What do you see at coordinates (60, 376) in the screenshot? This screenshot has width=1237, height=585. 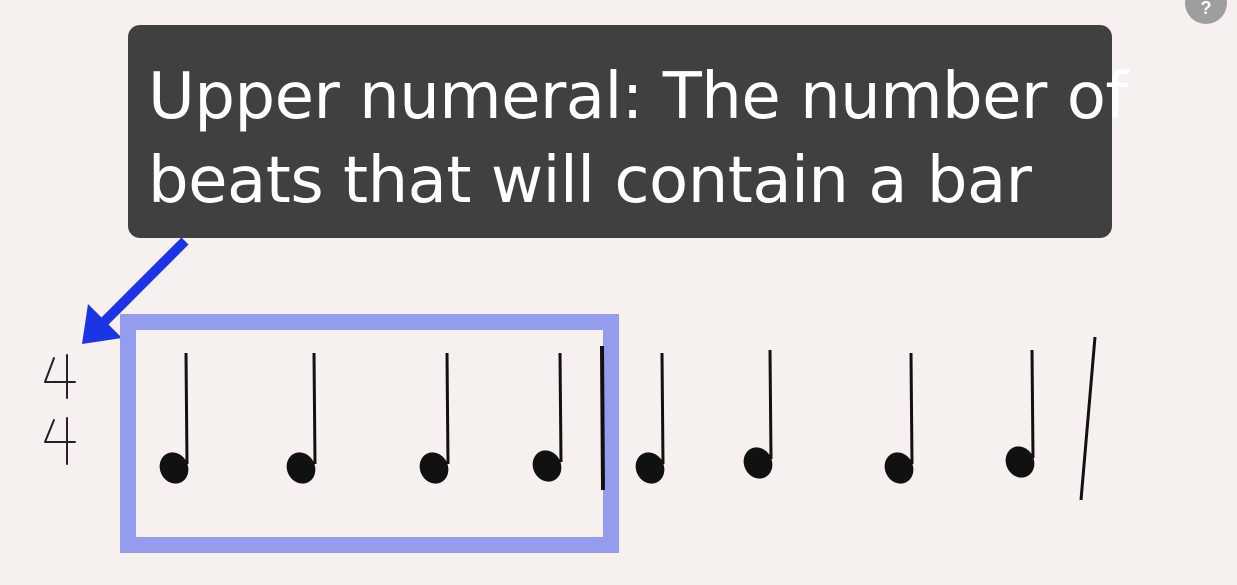 I see `time-signature-upper-digit` at bounding box center [60, 376].